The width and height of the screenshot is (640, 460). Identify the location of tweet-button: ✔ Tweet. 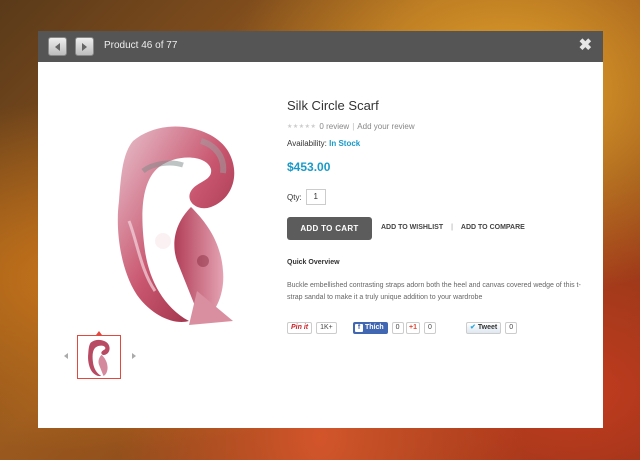
(484, 327).